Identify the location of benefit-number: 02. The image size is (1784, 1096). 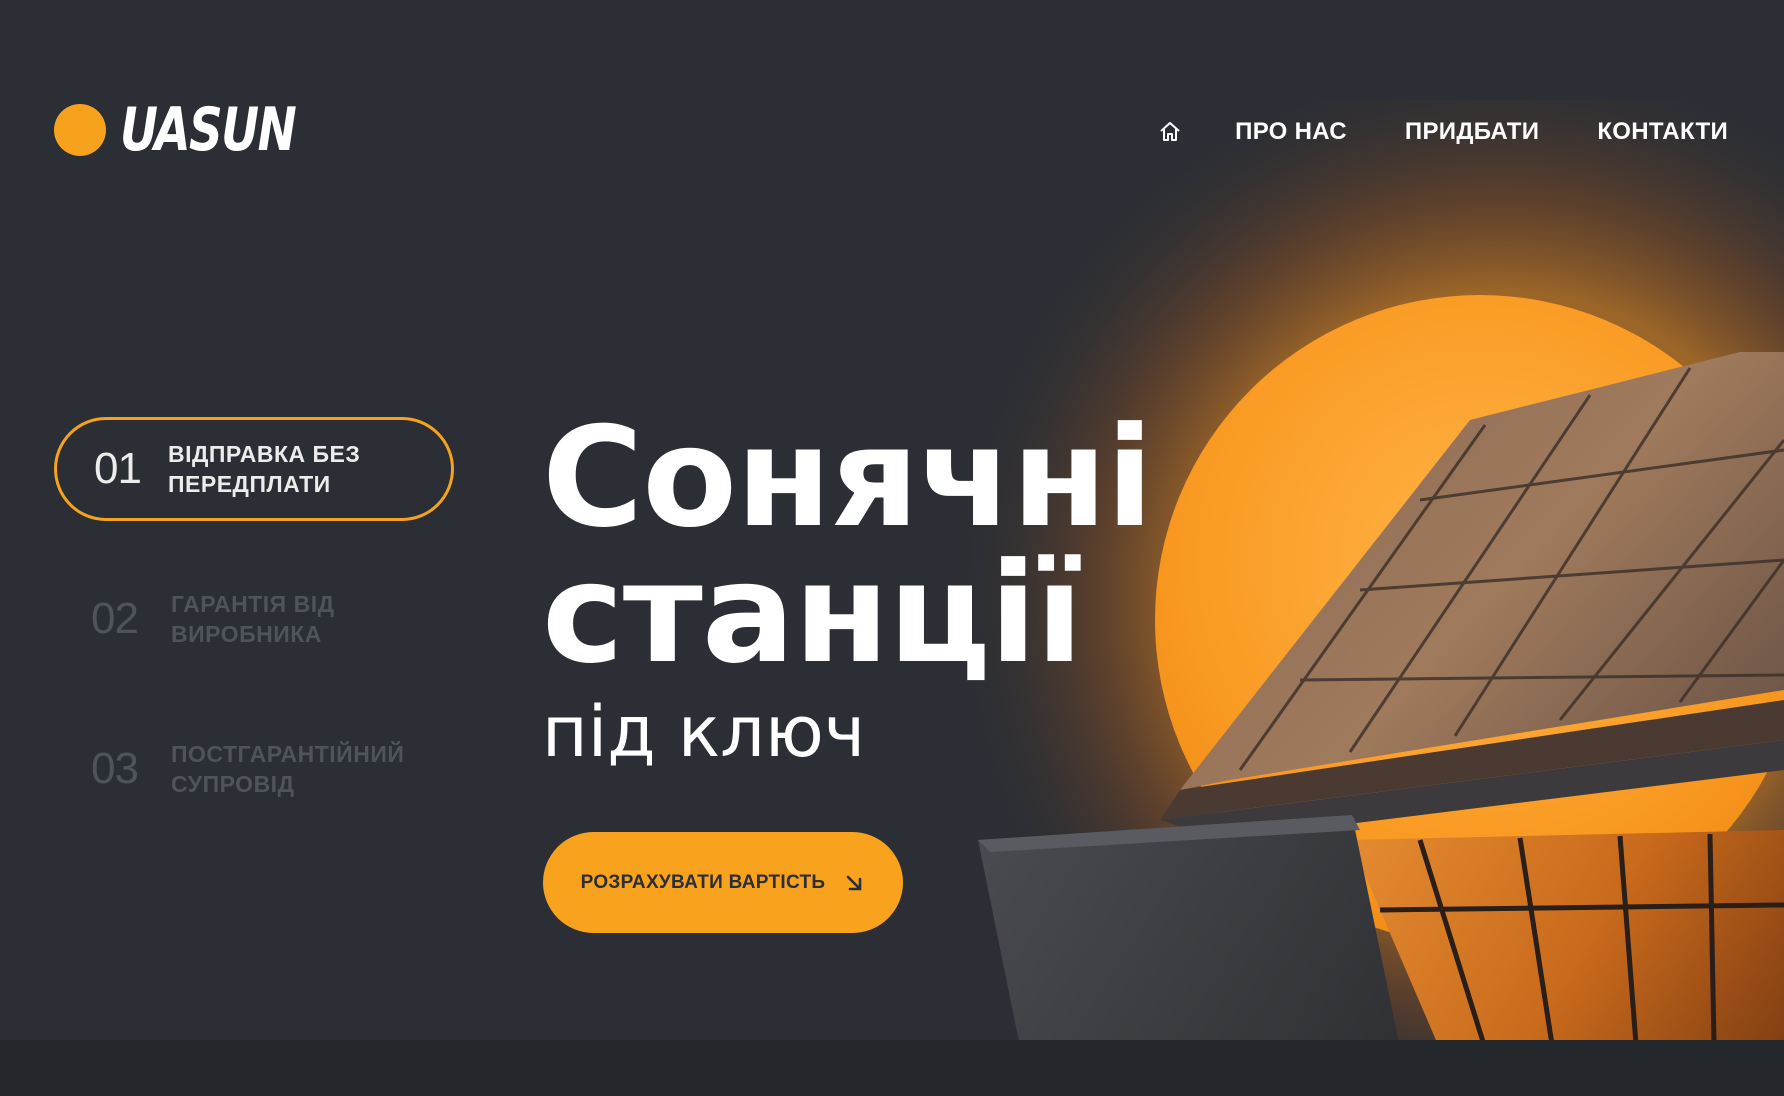
(115, 618).